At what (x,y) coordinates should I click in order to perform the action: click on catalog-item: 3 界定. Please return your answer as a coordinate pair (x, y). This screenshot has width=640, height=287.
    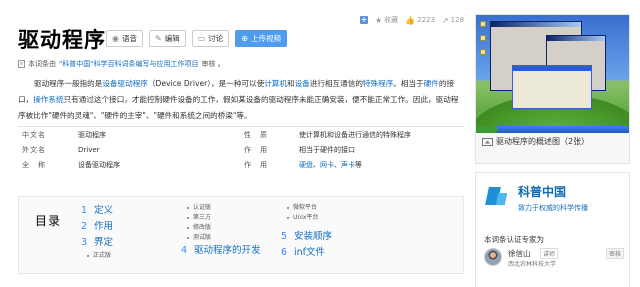
    Looking at the image, I should click on (97, 243).